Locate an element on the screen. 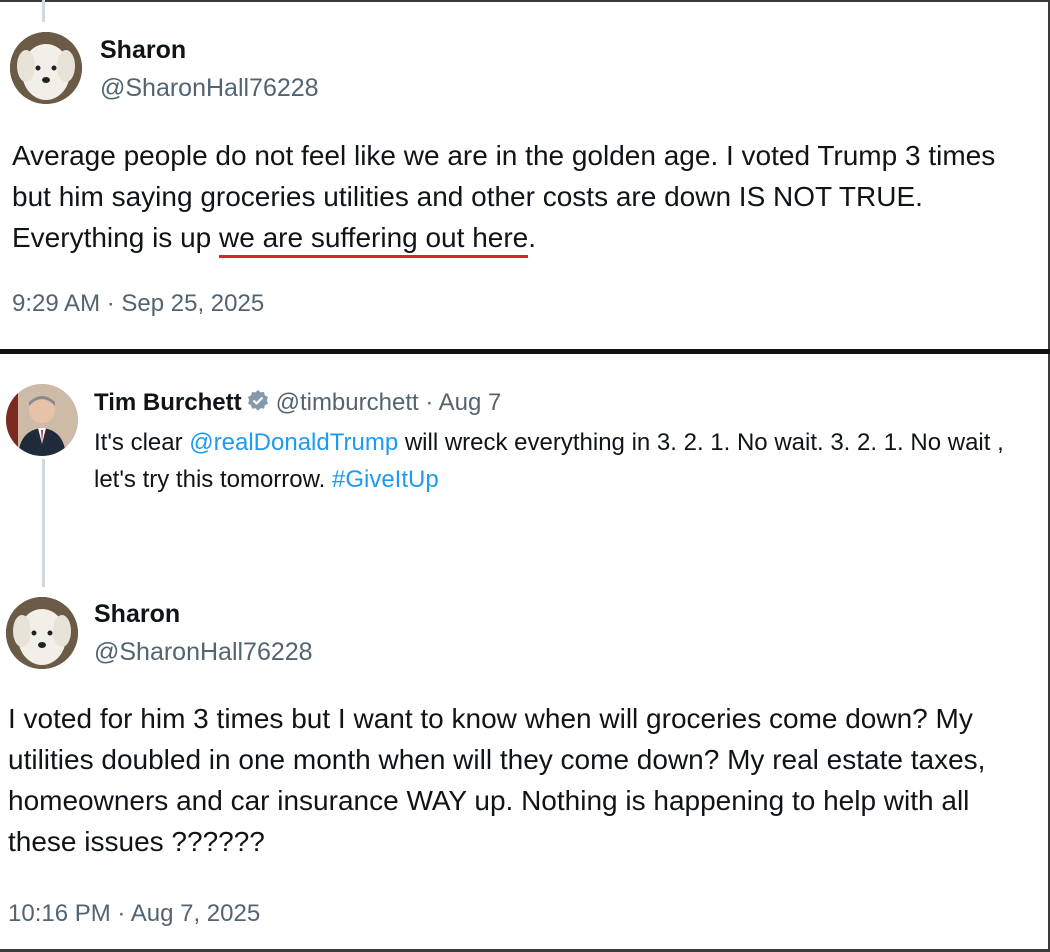 This screenshot has width=1050, height=952. frame-top-border is located at coordinates (525, 1).